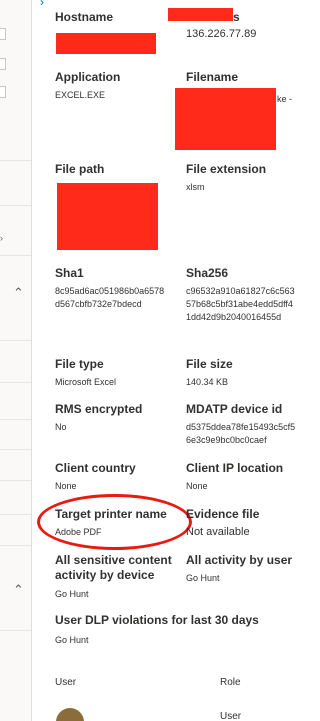 This screenshot has width=320, height=721. Describe the element at coordinates (234, 477) in the screenshot. I see `client-ip-location-field: Client IP location None` at that location.